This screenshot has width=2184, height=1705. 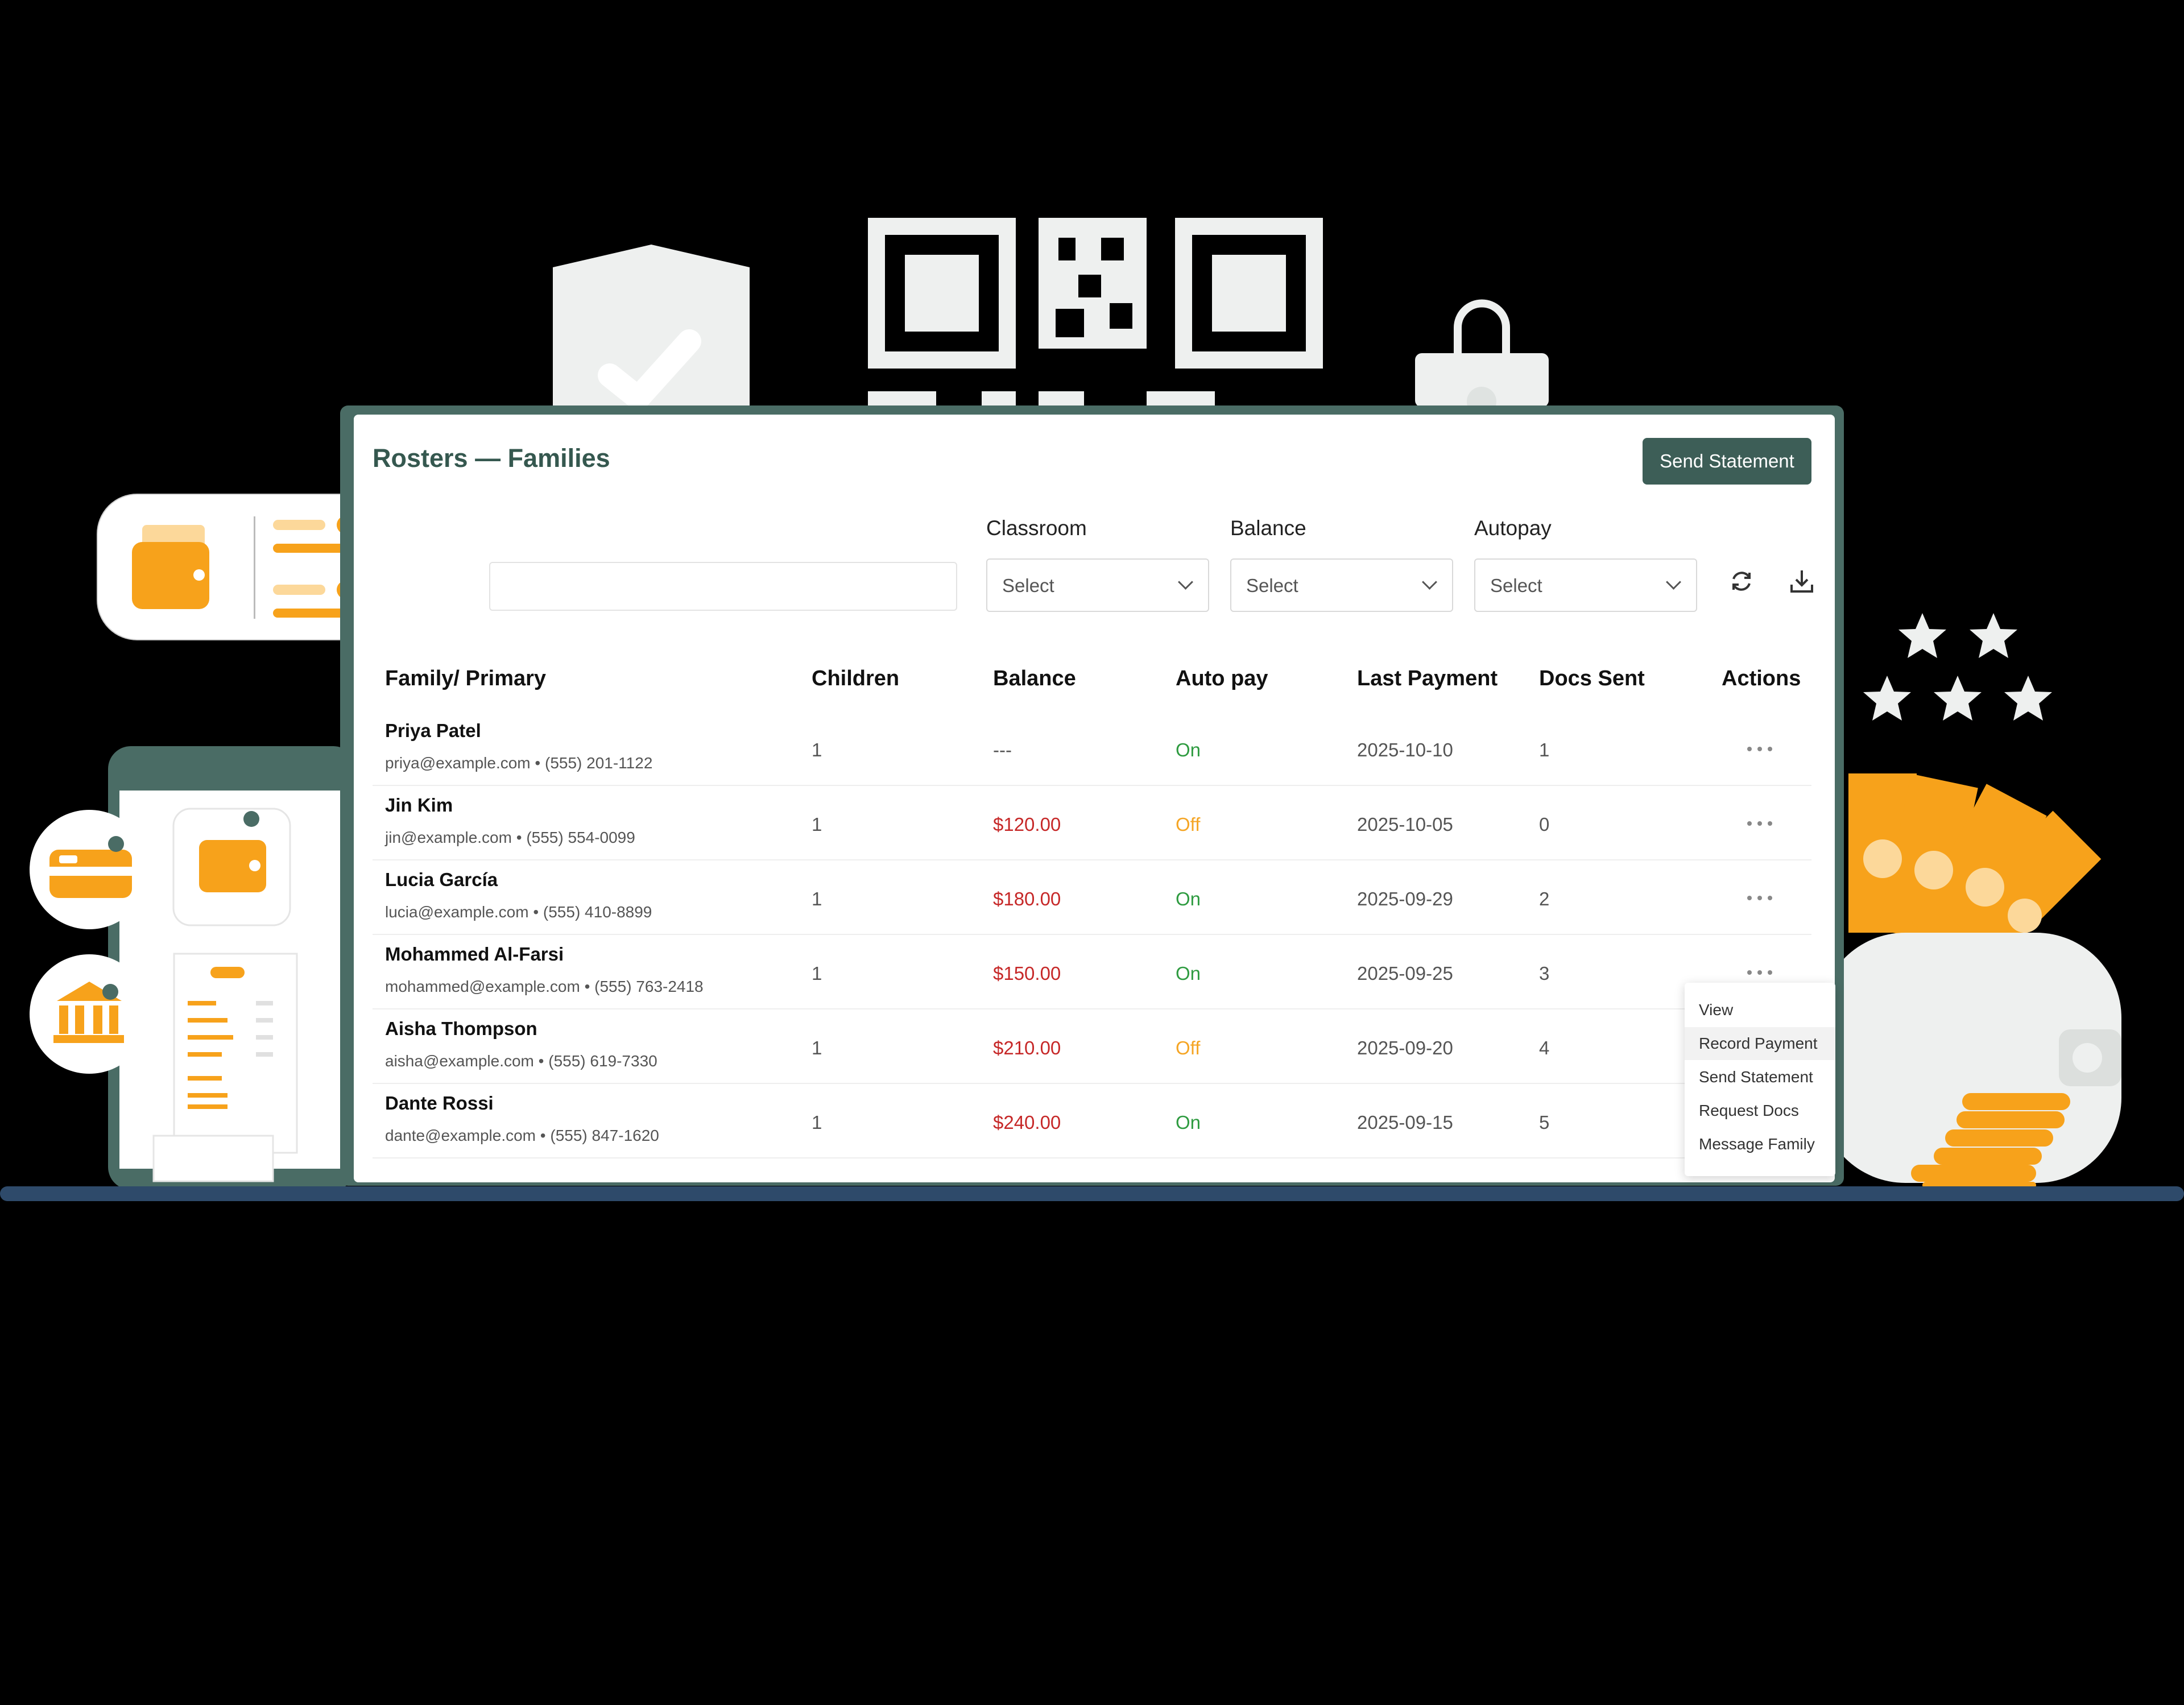 I want to click on family-name: Dante Rossi, so click(x=439, y=1103).